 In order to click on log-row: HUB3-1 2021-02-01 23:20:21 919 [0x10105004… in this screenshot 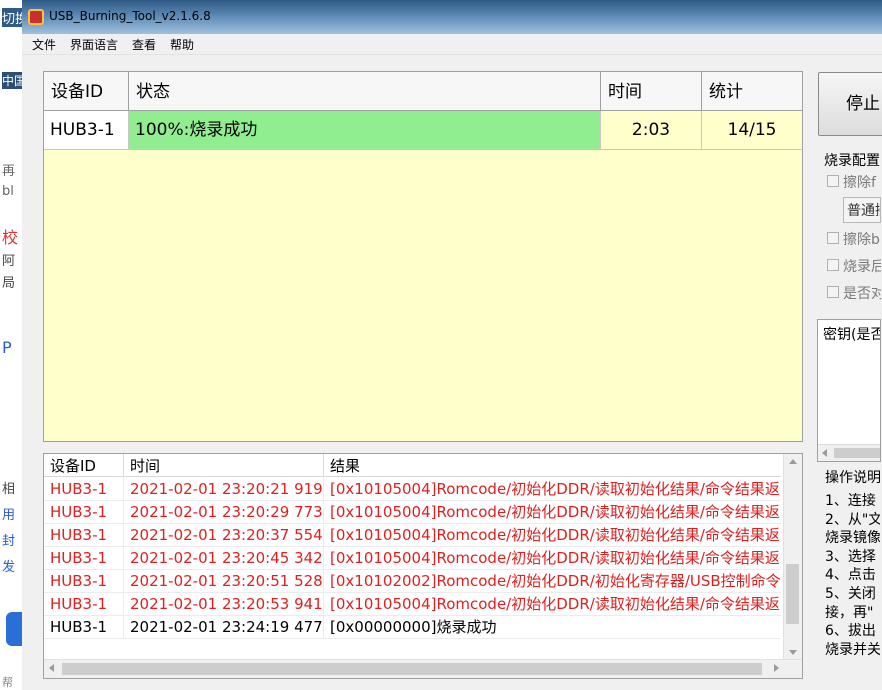, I will do `click(412, 489)`.